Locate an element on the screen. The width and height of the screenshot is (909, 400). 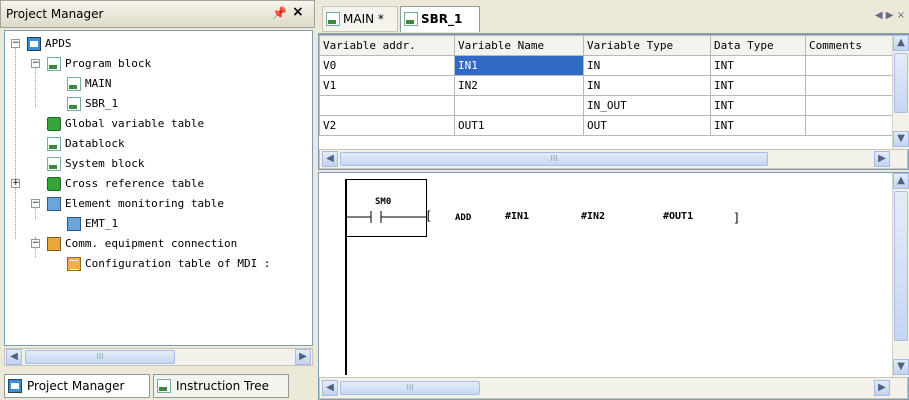
contact-symbol is located at coordinates (392, 217).